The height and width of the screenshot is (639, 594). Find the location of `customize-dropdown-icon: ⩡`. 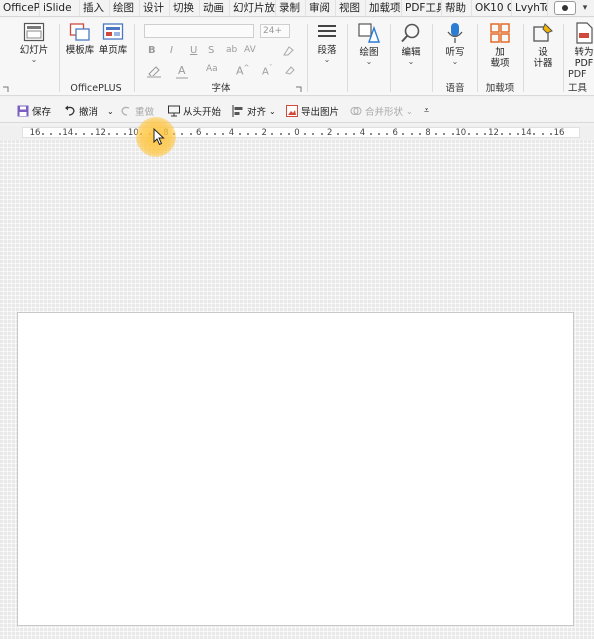

customize-dropdown-icon: ⩡ is located at coordinates (427, 111).